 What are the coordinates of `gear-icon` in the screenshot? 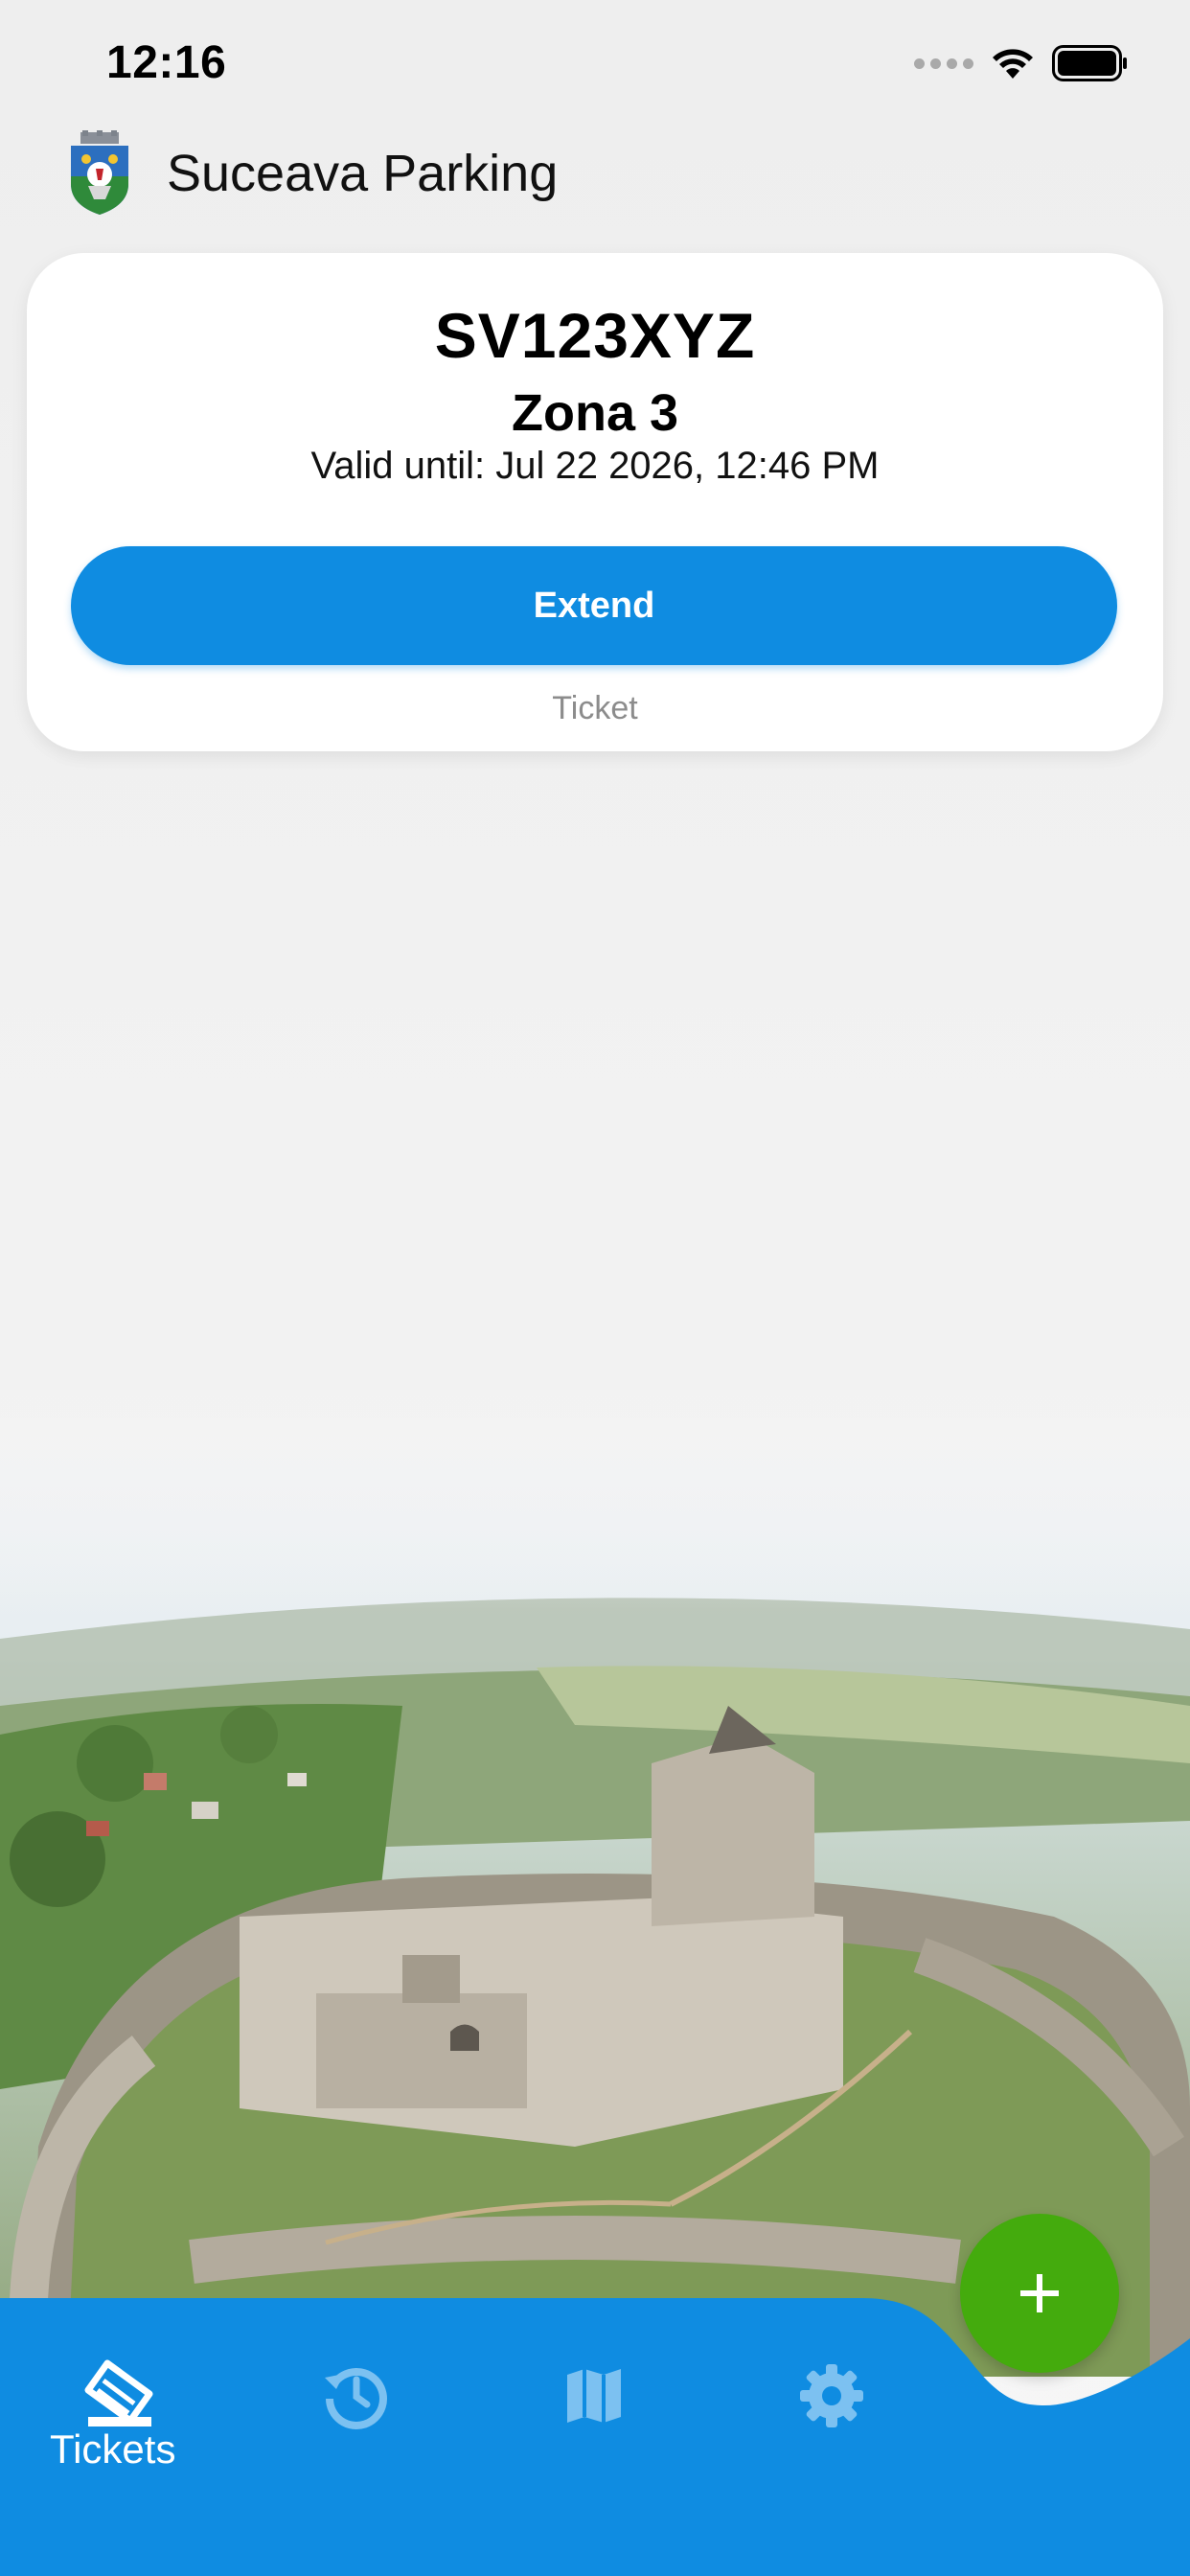 It's located at (832, 2395).